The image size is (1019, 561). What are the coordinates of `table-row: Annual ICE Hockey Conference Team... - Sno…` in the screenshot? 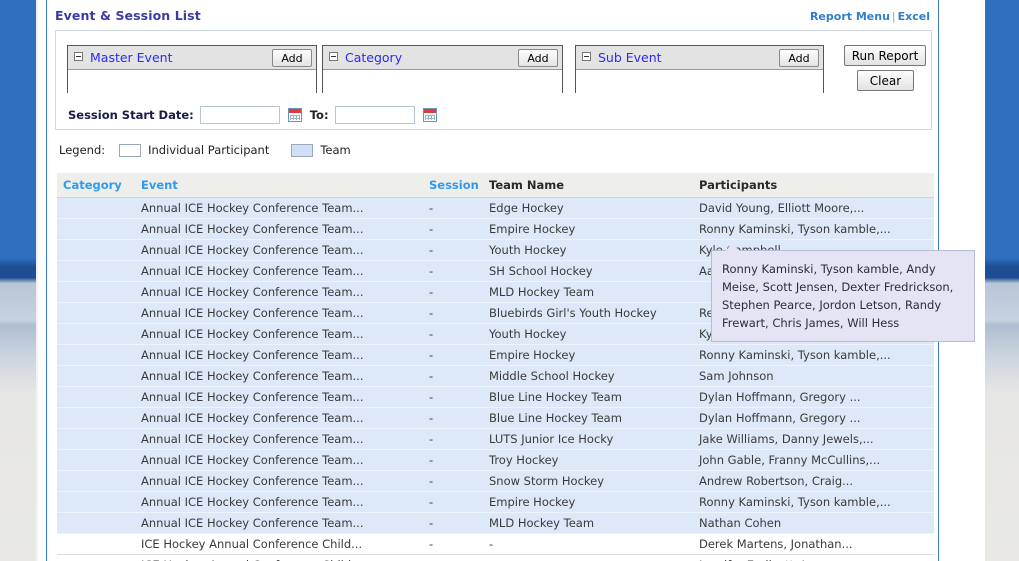 It's located at (495, 481).